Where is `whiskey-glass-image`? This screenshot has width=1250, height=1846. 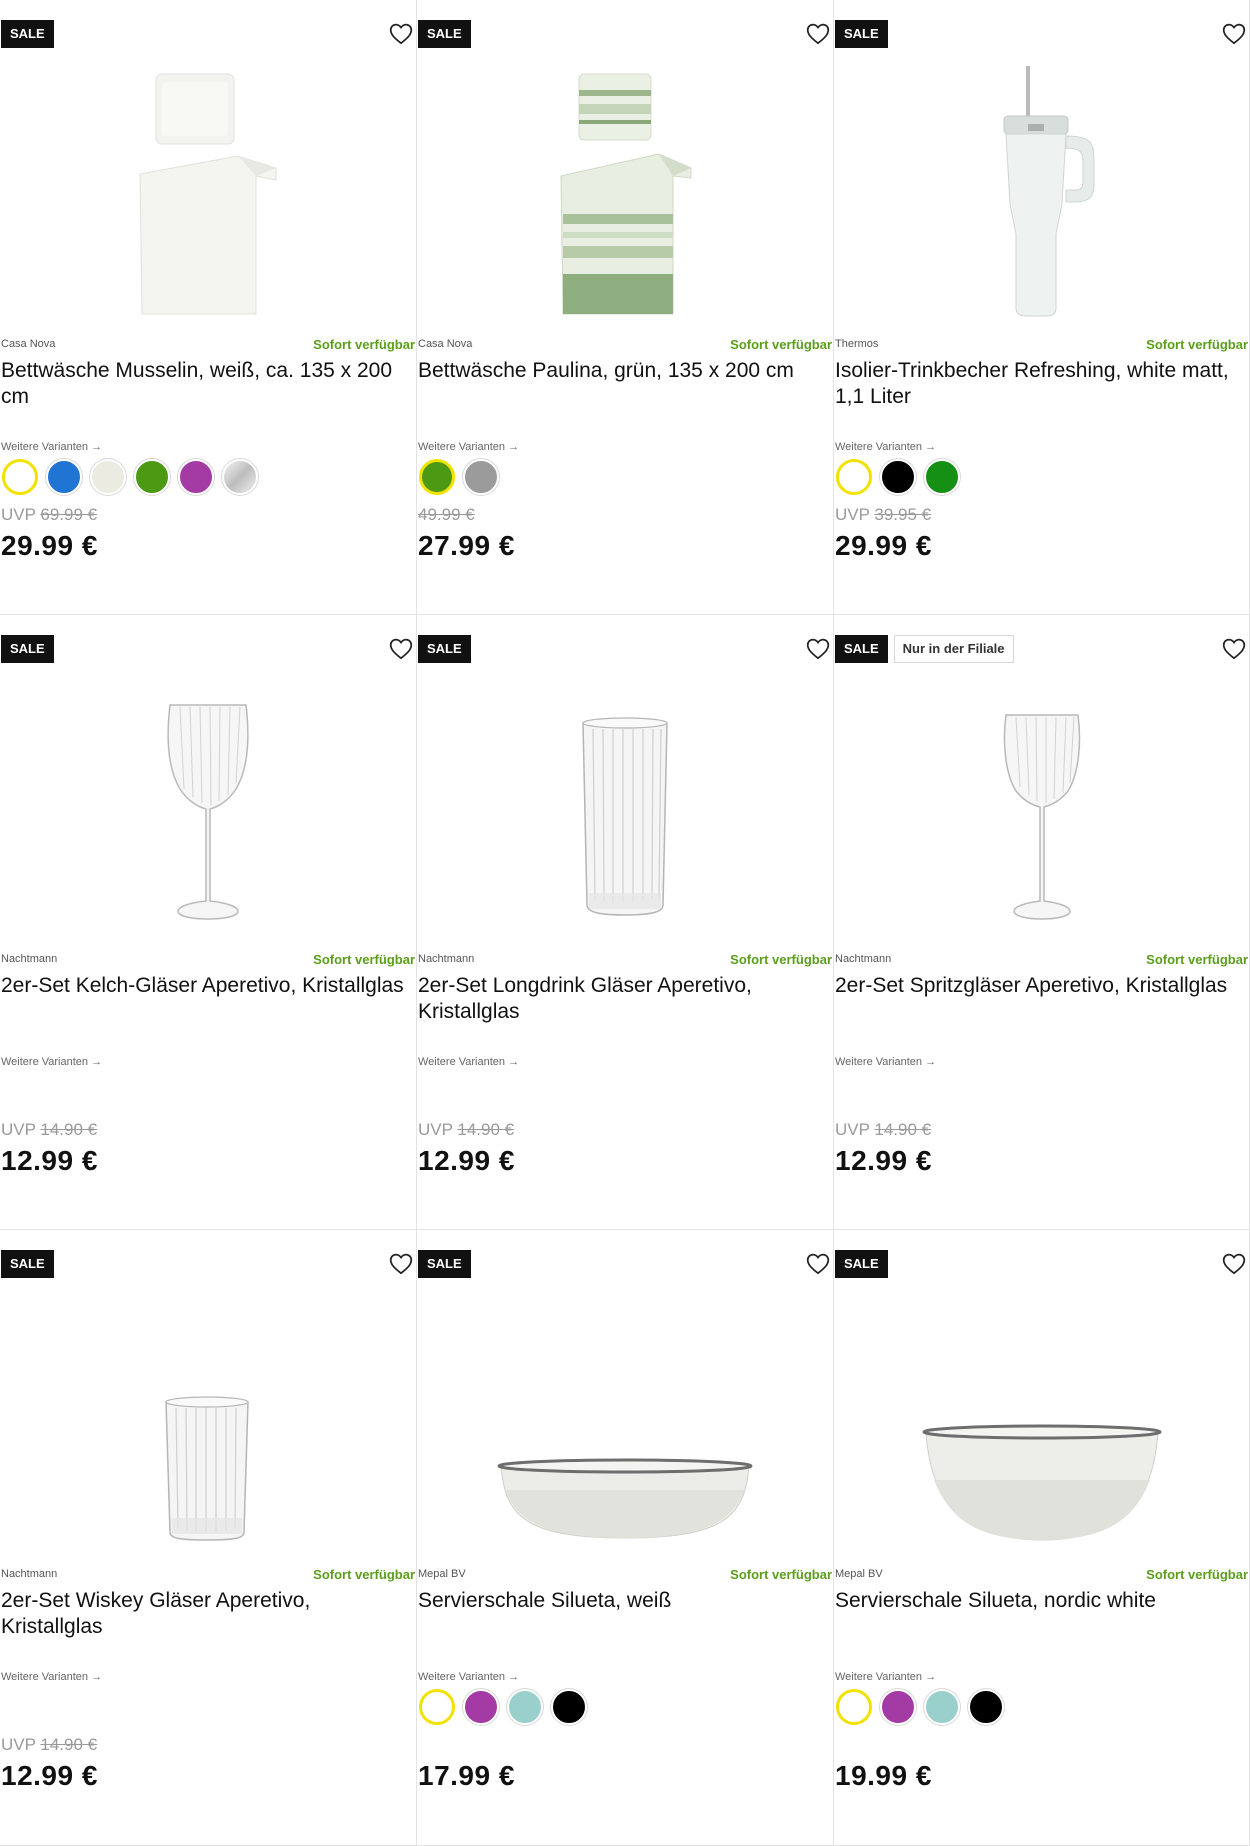 whiskey-glass-image is located at coordinates (207, 1468).